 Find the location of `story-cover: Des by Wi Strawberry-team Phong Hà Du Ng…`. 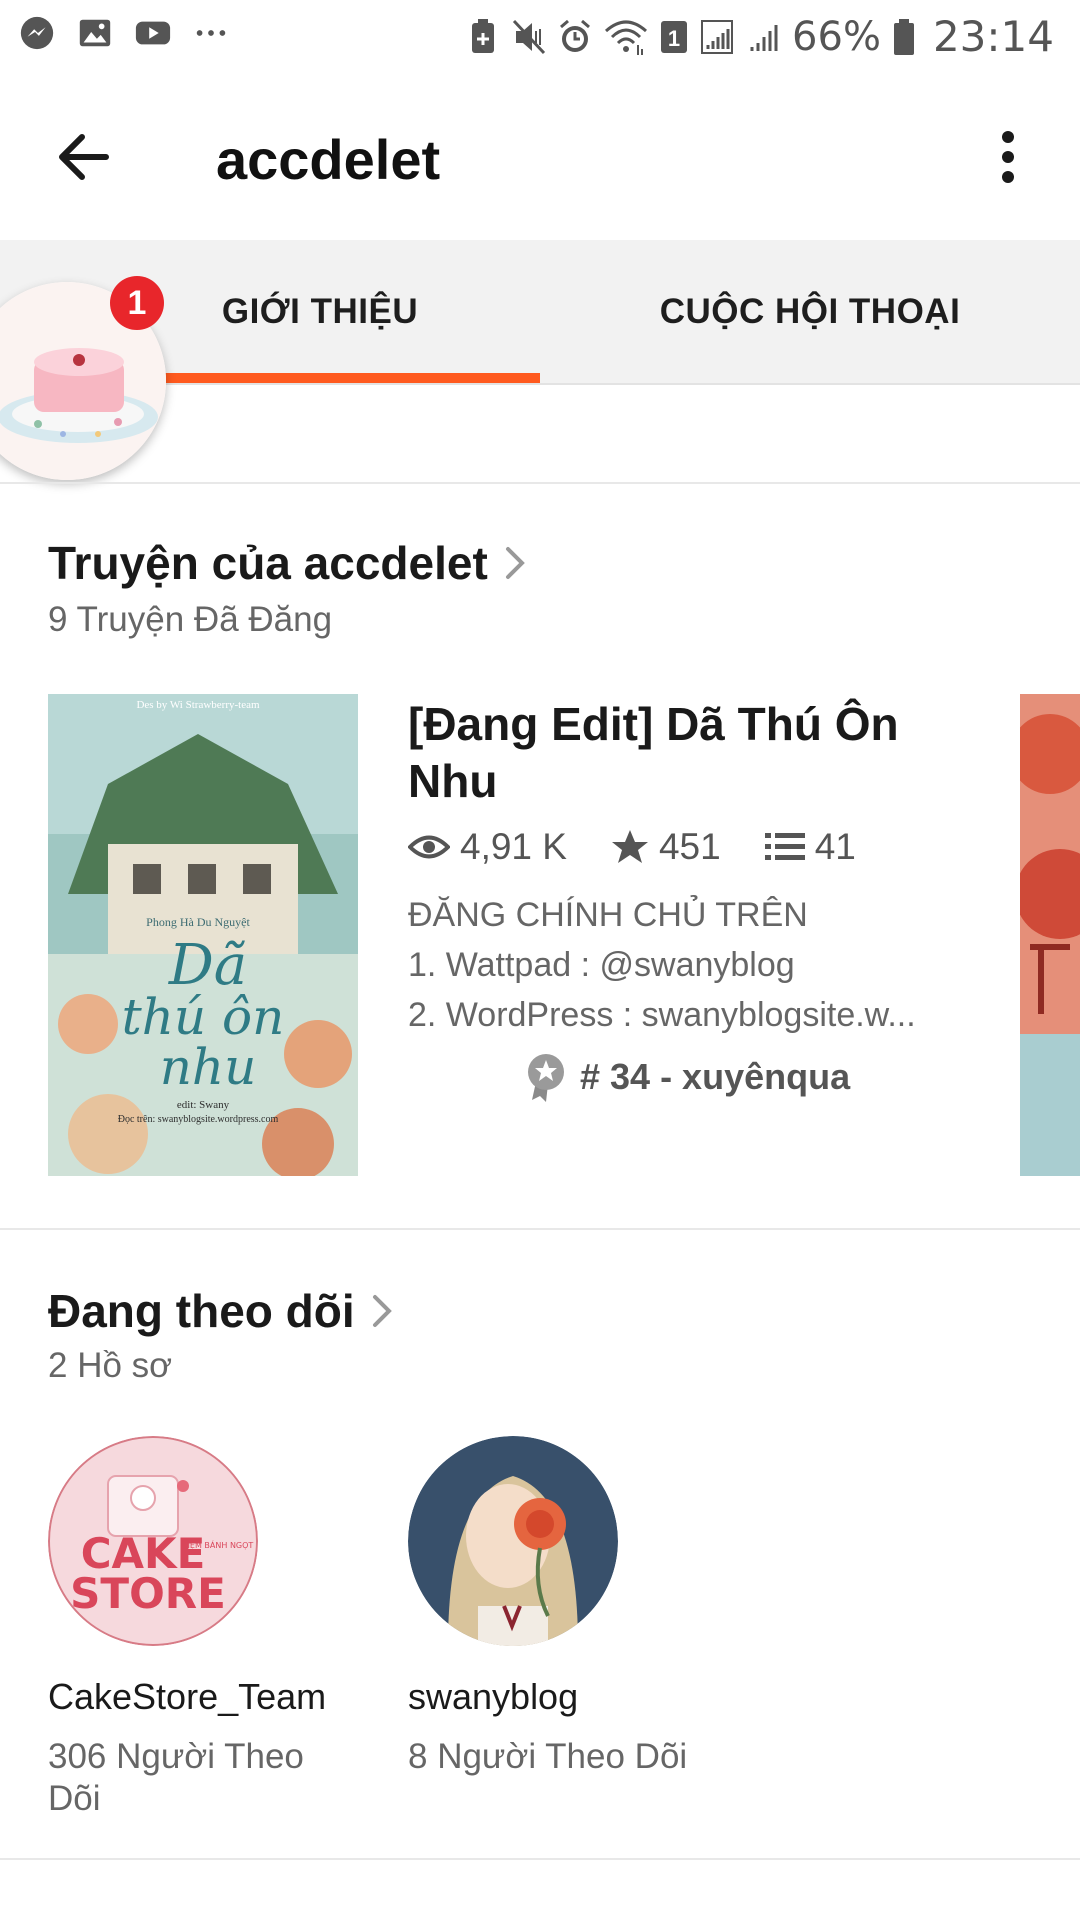

story-cover: Des by Wi Strawberry-team Phong Hà Du Ng… is located at coordinates (203, 935).